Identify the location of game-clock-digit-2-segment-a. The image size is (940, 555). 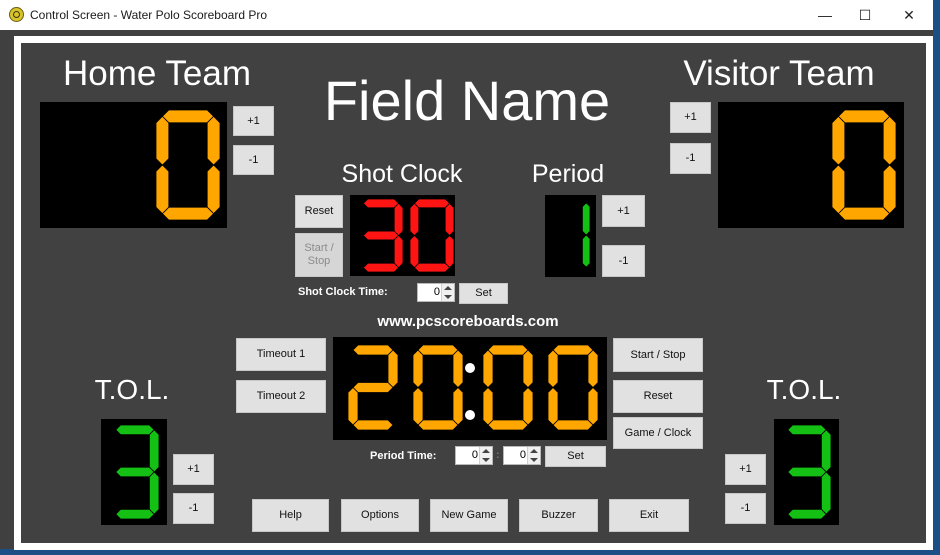
(508, 350).